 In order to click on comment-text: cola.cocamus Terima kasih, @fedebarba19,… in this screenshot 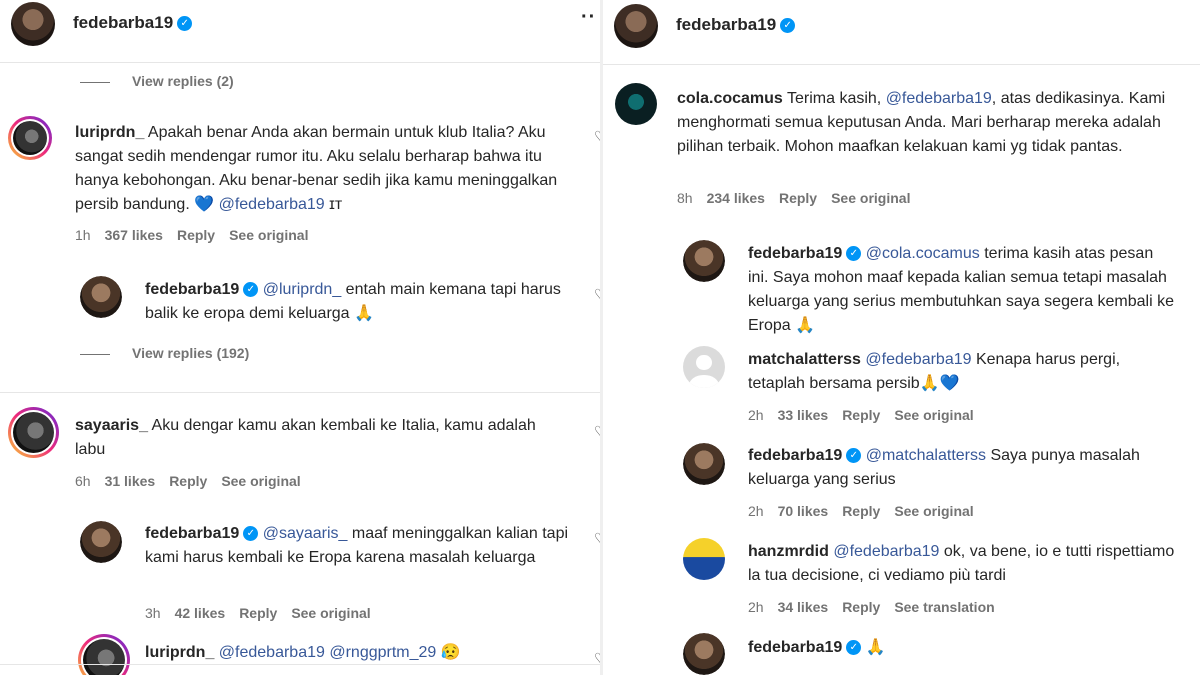, I will do `click(921, 122)`.